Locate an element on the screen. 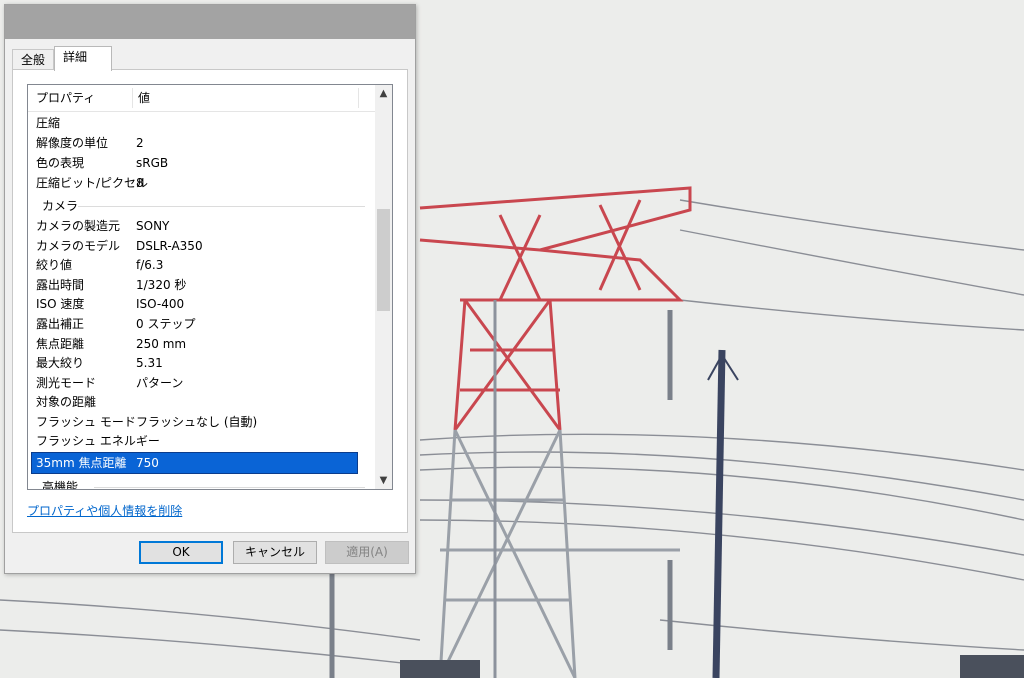 This screenshot has width=1024, height=678. property-name: 露出補正 is located at coordinates (60, 324).